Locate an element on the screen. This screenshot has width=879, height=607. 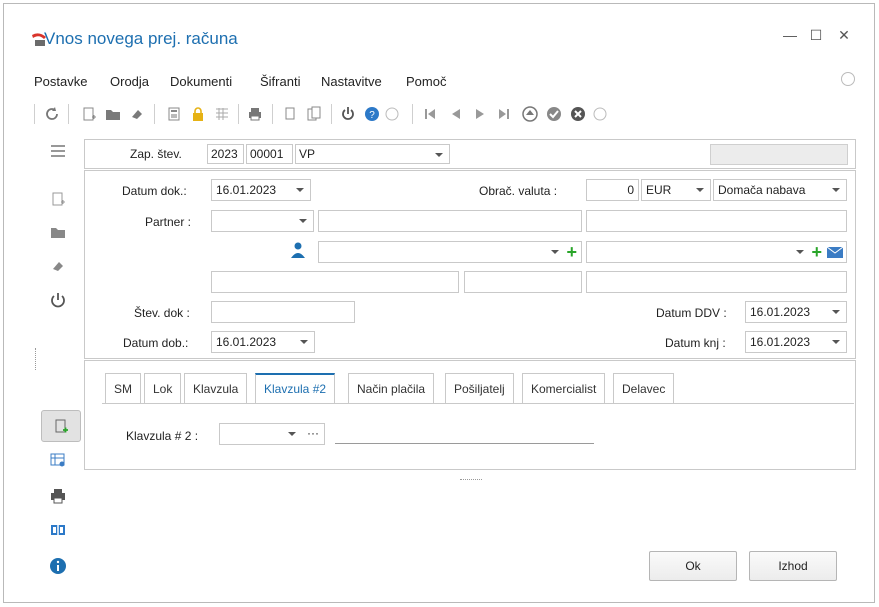
partner-select is located at coordinates (262, 221).